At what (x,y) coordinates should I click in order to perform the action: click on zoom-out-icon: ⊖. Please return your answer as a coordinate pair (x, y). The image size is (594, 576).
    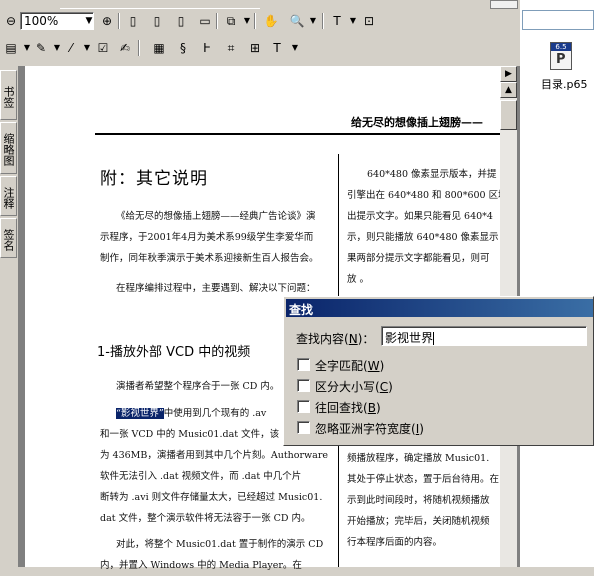
    Looking at the image, I should click on (11, 21).